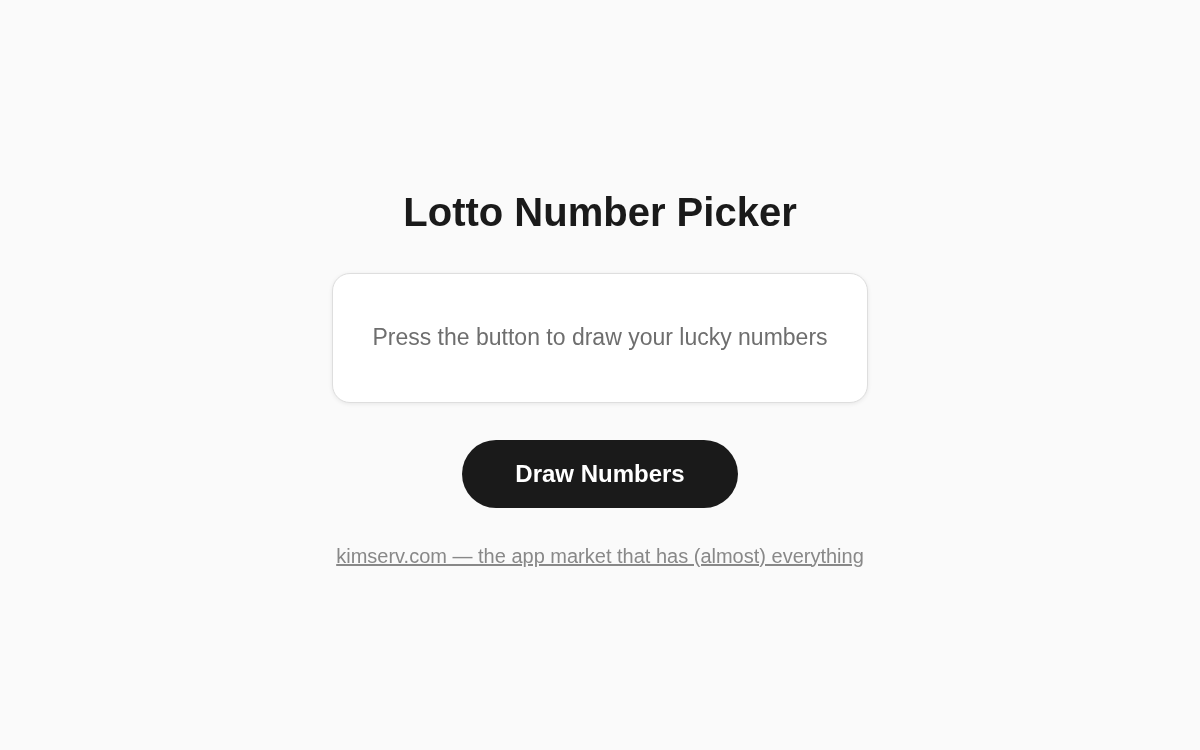 The height and width of the screenshot is (750, 1200). Describe the element at coordinates (600, 473) in the screenshot. I see `draw-numbers-button: Draw Numbers` at that location.